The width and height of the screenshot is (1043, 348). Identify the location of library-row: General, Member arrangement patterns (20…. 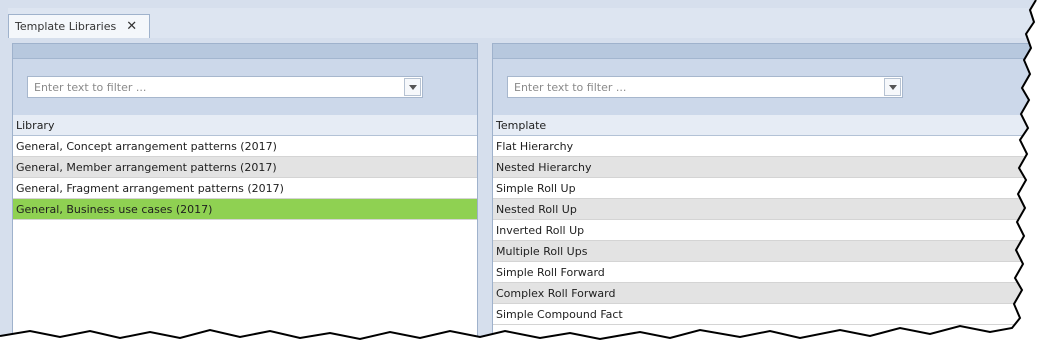
(245, 167).